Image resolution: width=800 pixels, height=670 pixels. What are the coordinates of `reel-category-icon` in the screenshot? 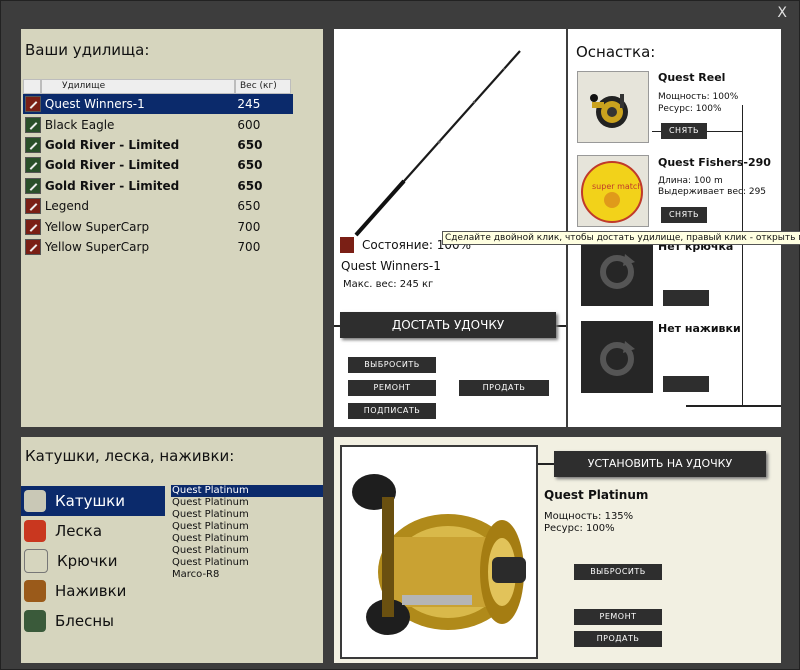 It's located at (35, 501).